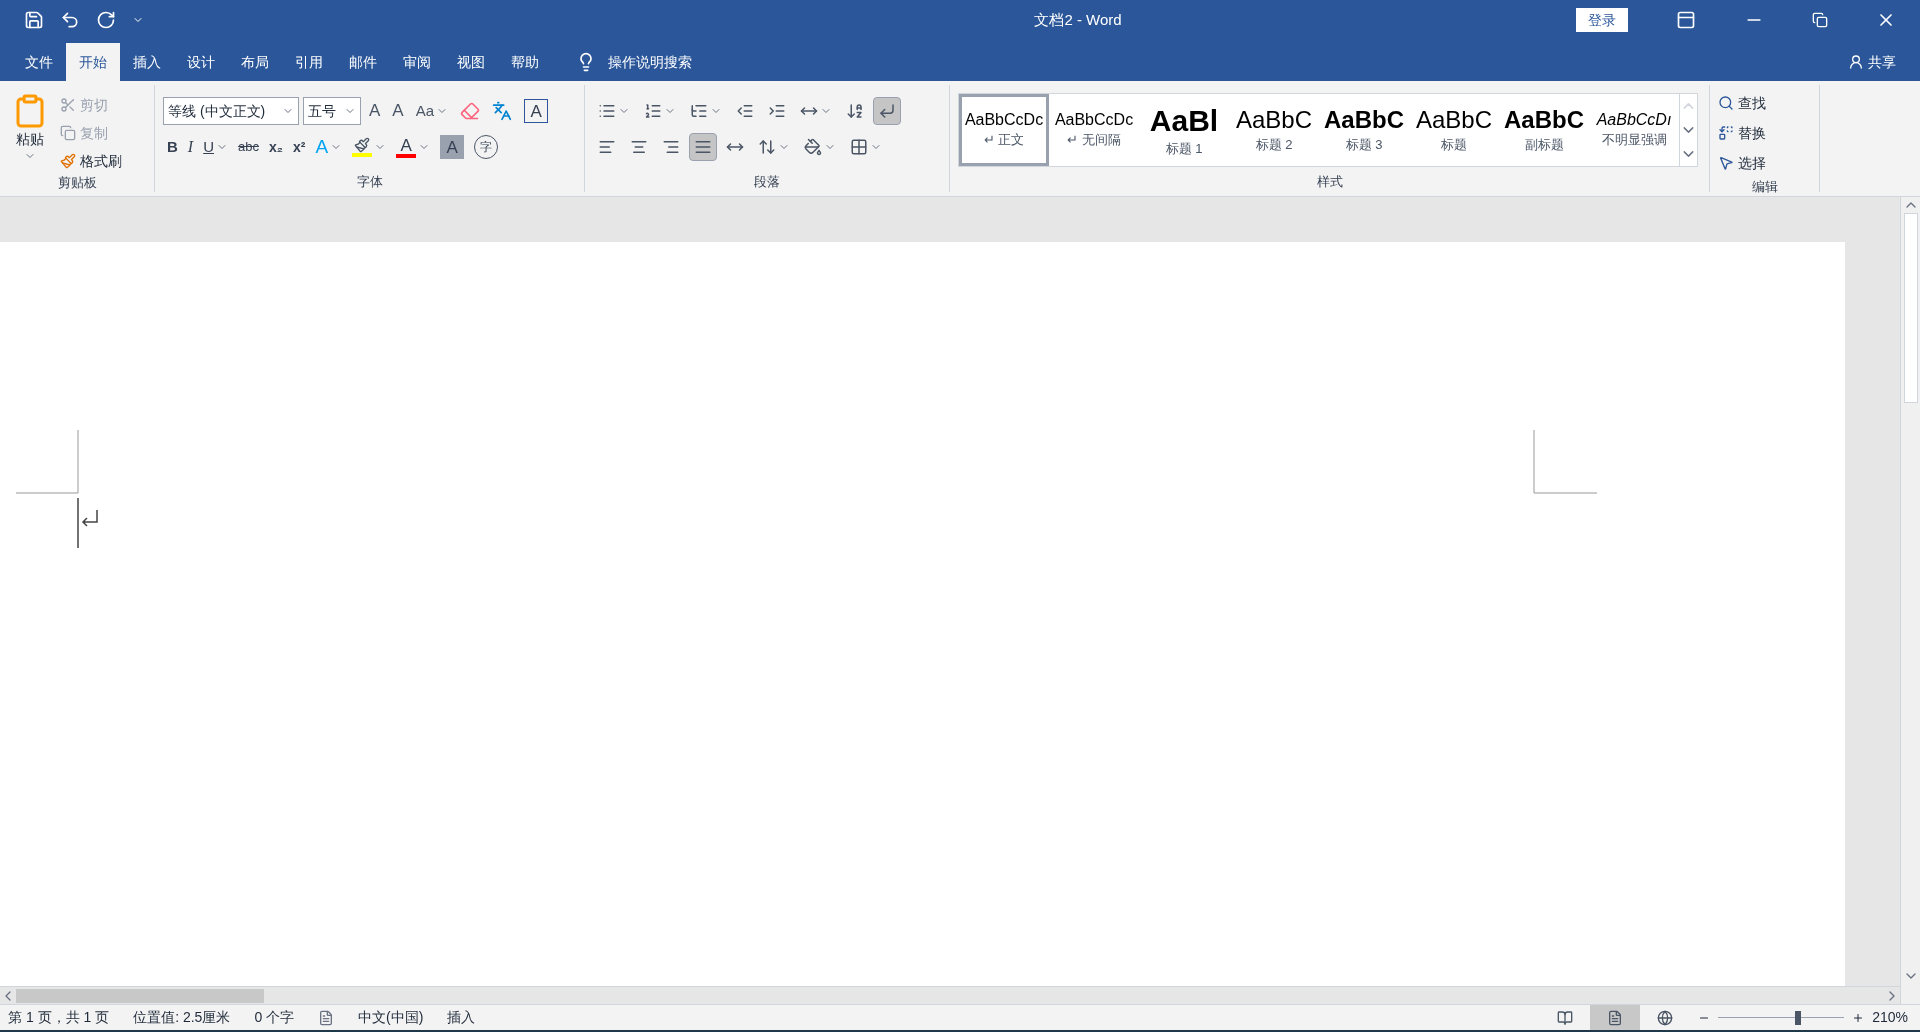  What do you see at coordinates (68, 105) in the screenshot?
I see `scissors-icon` at bounding box center [68, 105].